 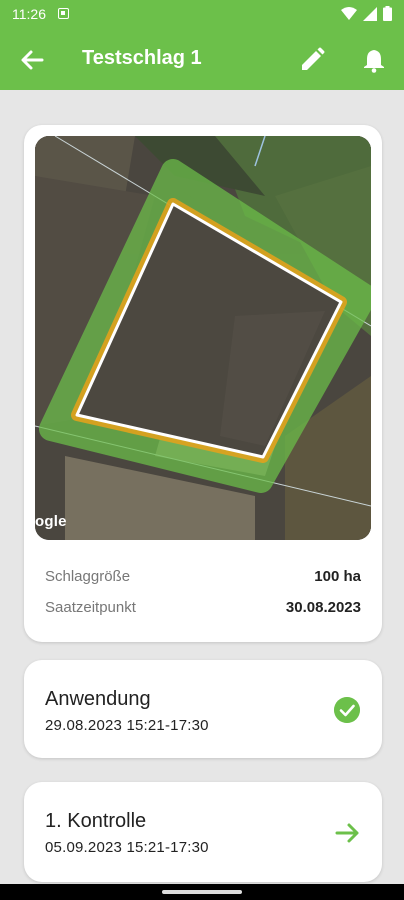 I want to click on arrow-right-icon, so click(x=348, y=833).